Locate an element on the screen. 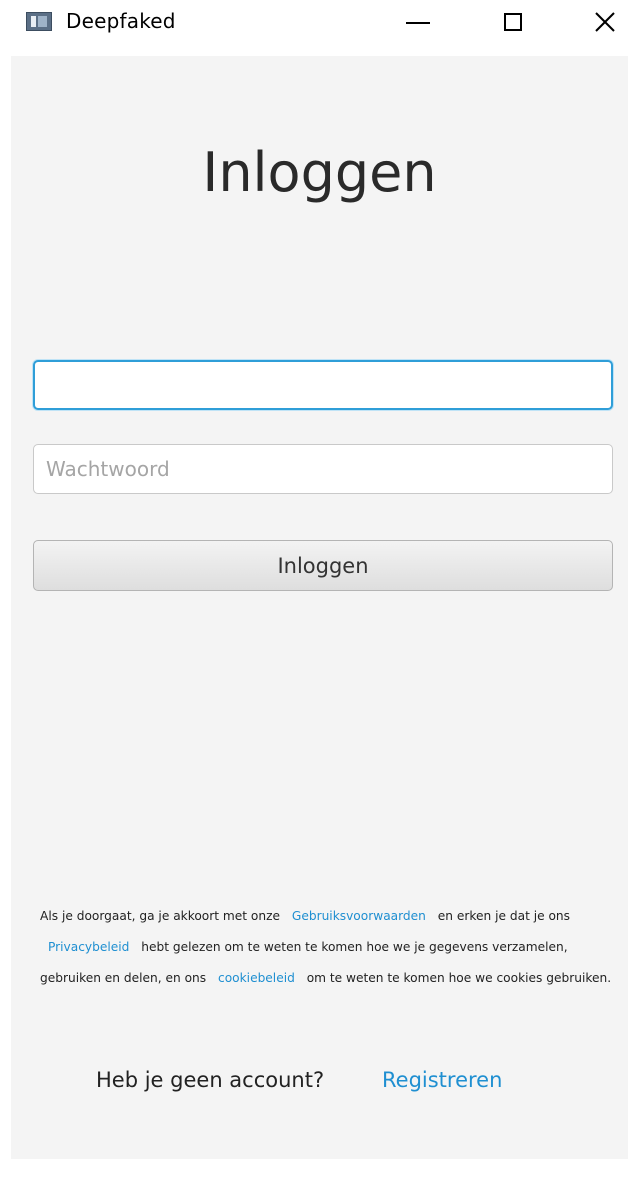  title-bar: Deepfaked is located at coordinates (319, 22).